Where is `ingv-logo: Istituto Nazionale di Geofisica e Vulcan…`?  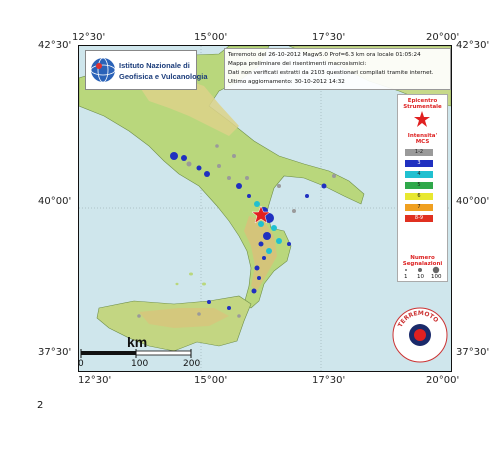 ingv-logo: Istituto Nazionale di Geofisica e Vulcan… is located at coordinates (146, 70).